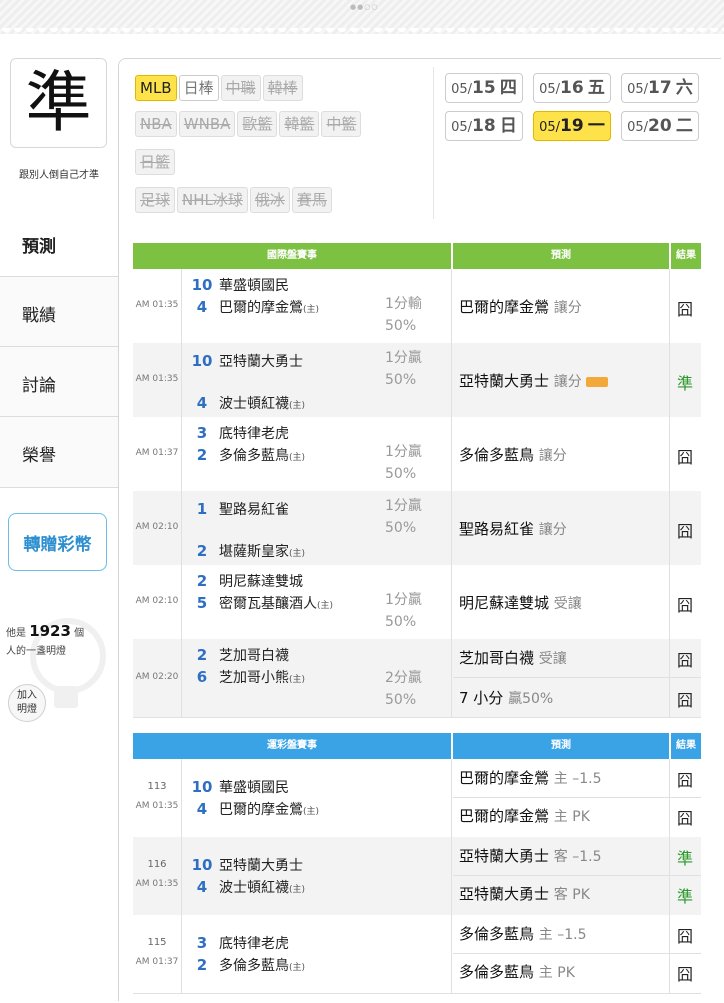 This screenshot has height=1003, width=724. What do you see at coordinates (57, 542) in the screenshot?
I see `gift-coins-button: 轉贈彩幣` at bounding box center [57, 542].